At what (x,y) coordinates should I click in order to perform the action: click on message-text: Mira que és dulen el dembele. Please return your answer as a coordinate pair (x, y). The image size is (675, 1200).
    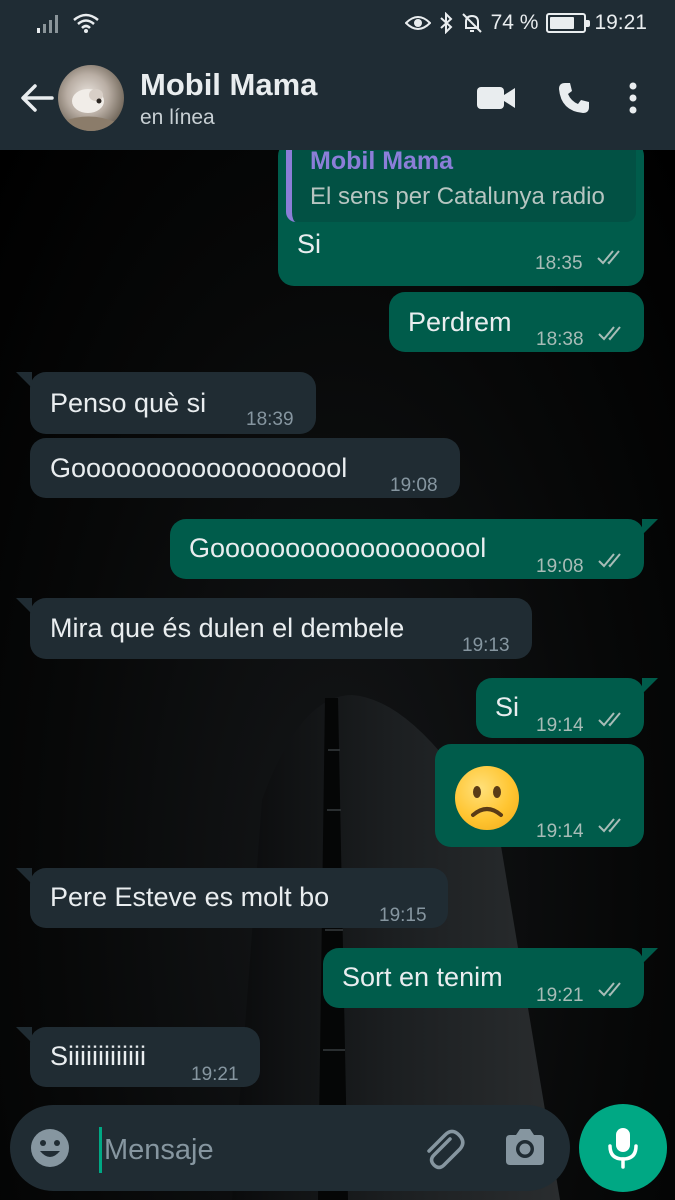
    Looking at the image, I should click on (227, 628).